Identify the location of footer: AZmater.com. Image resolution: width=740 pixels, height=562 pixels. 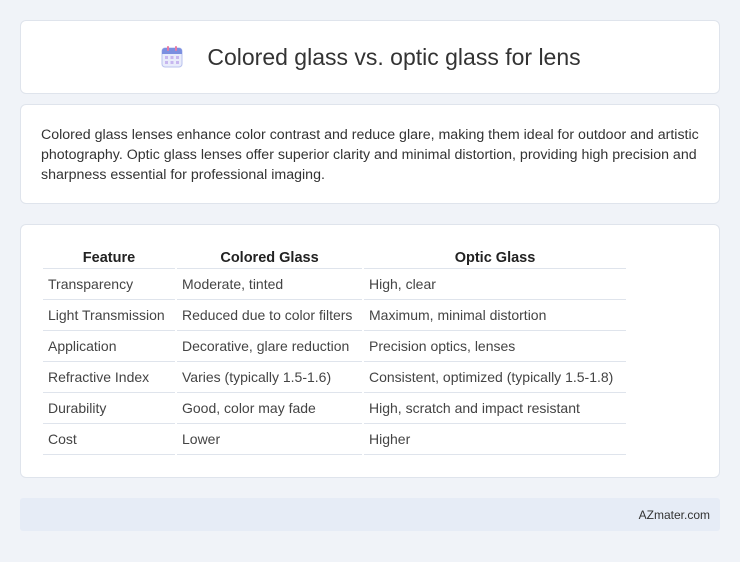
(370, 514).